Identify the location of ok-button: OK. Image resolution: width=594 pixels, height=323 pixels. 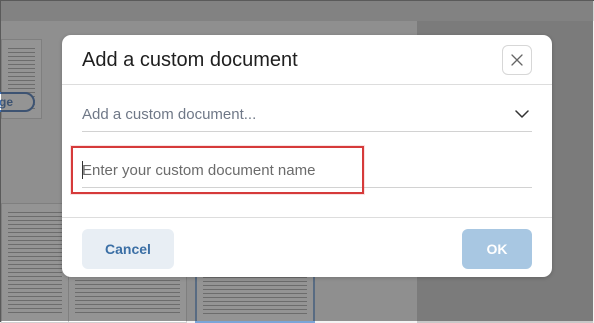
(497, 249).